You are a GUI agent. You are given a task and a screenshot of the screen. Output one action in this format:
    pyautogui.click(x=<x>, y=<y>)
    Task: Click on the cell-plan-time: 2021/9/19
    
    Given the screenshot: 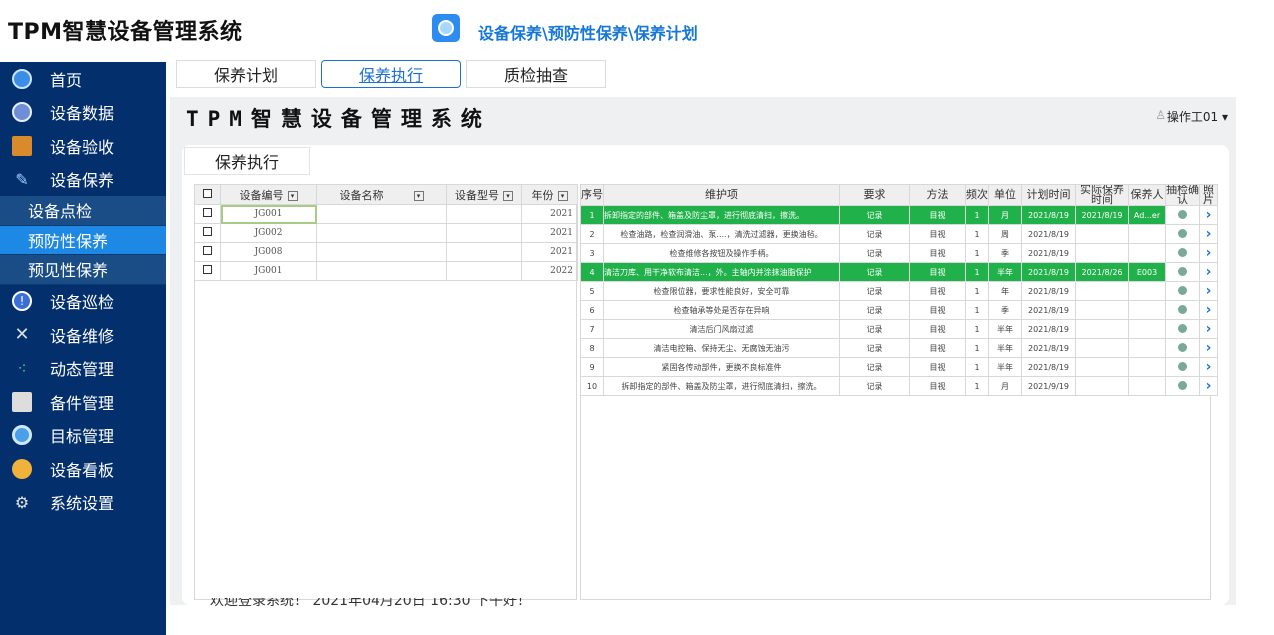 What is the action you would take?
    pyautogui.click(x=1048, y=386)
    